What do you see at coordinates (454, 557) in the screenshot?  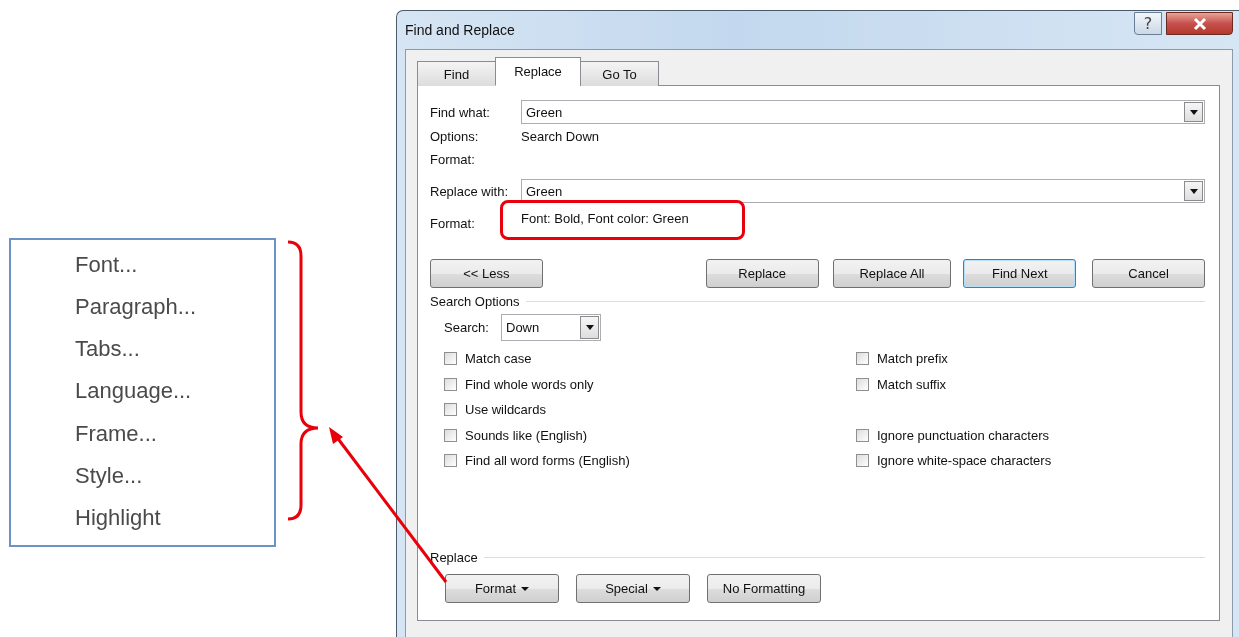 I see `group-title: Replace` at bounding box center [454, 557].